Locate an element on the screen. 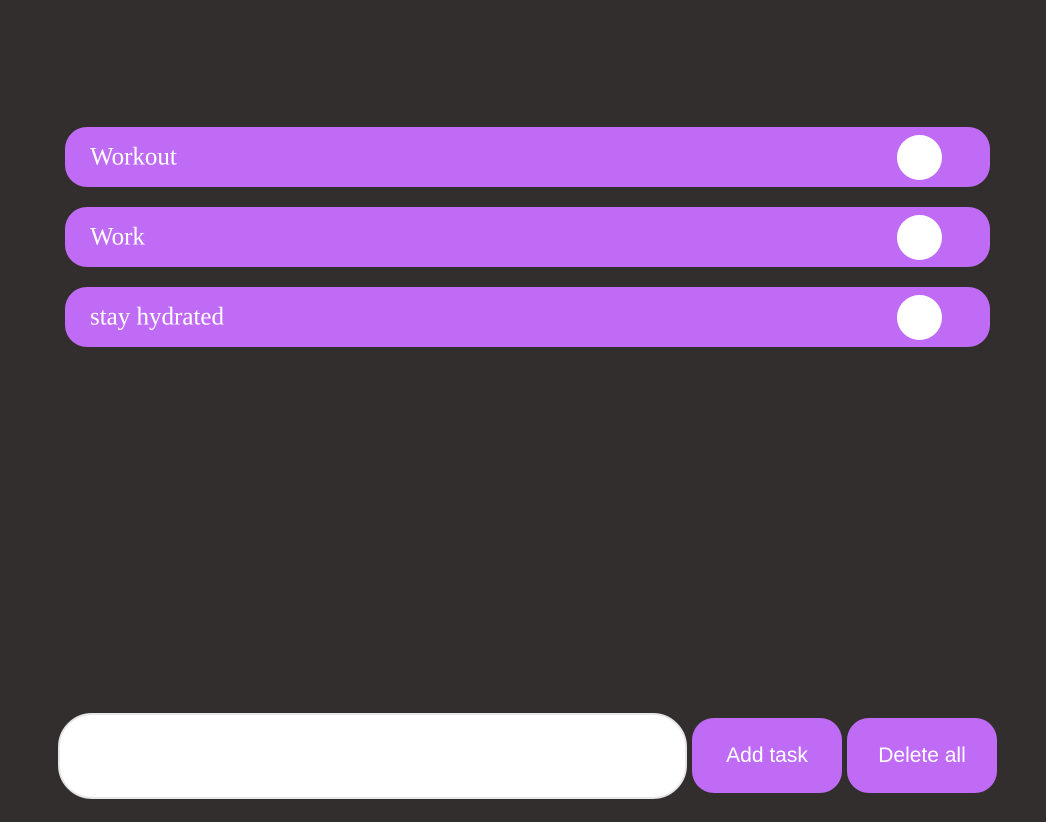 The height and width of the screenshot is (822, 1046). task-label: stay hydrated is located at coordinates (157, 317).